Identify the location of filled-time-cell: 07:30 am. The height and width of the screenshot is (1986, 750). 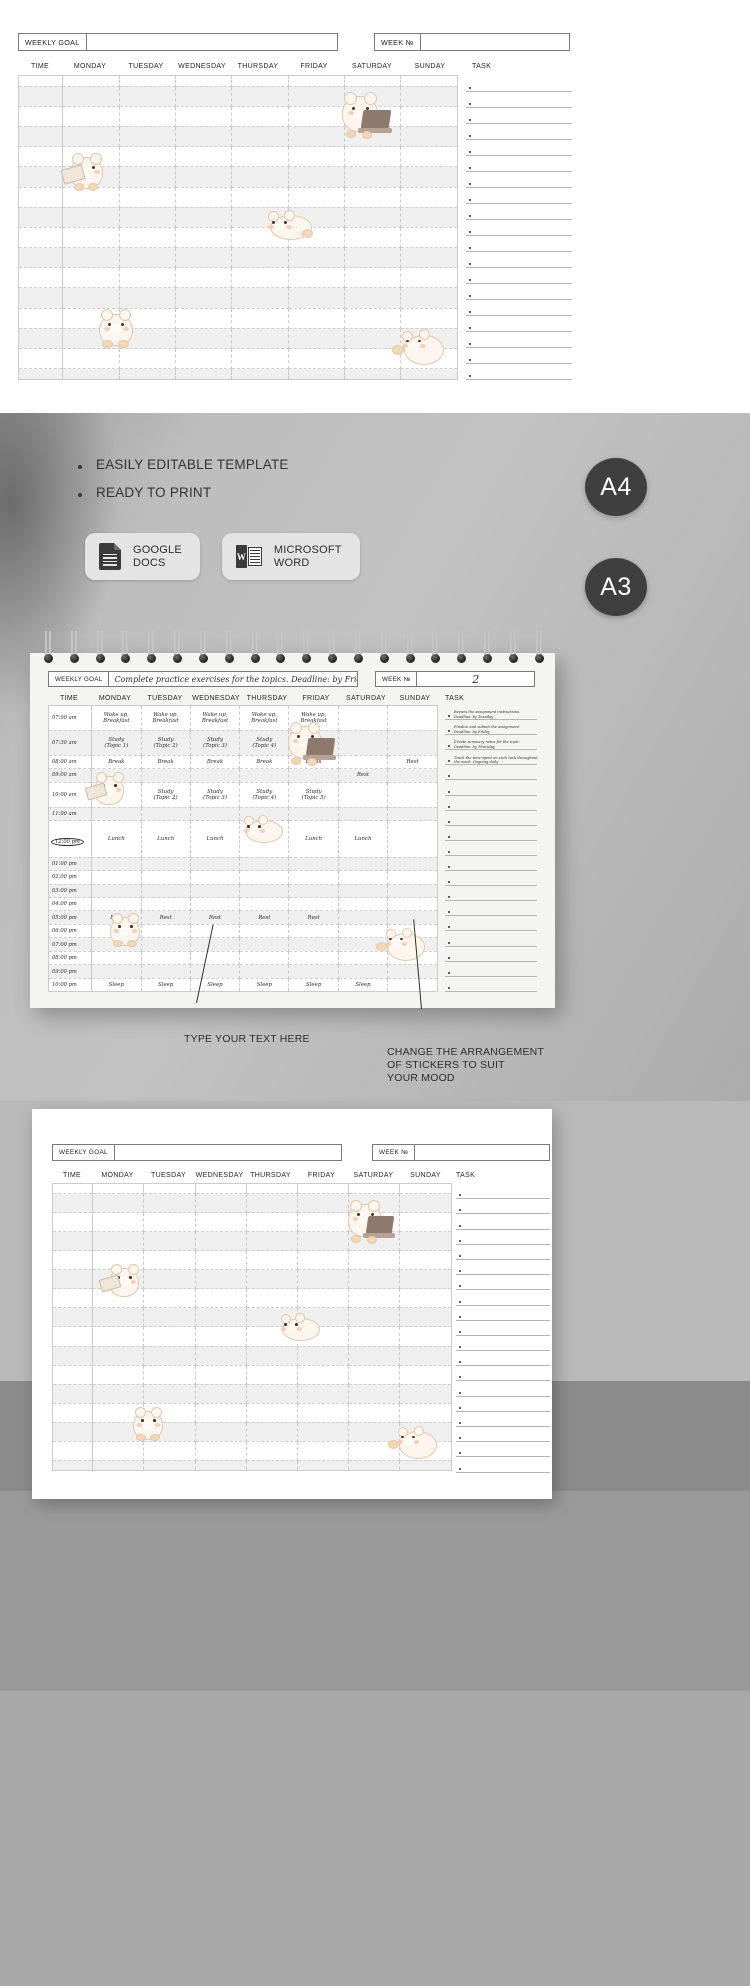
(71, 743).